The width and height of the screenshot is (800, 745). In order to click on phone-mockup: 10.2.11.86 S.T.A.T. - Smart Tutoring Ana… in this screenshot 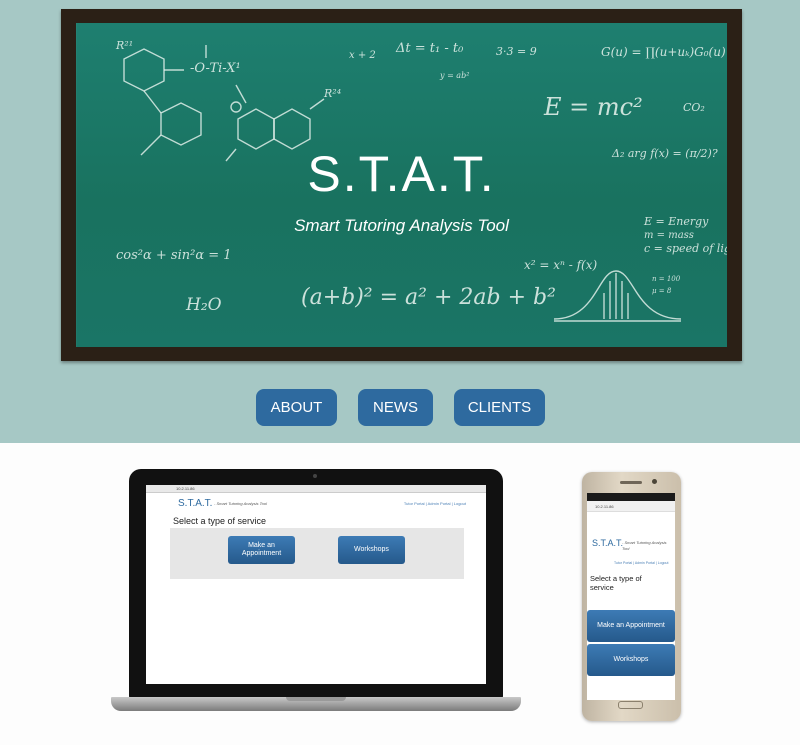, I will do `click(631, 596)`.